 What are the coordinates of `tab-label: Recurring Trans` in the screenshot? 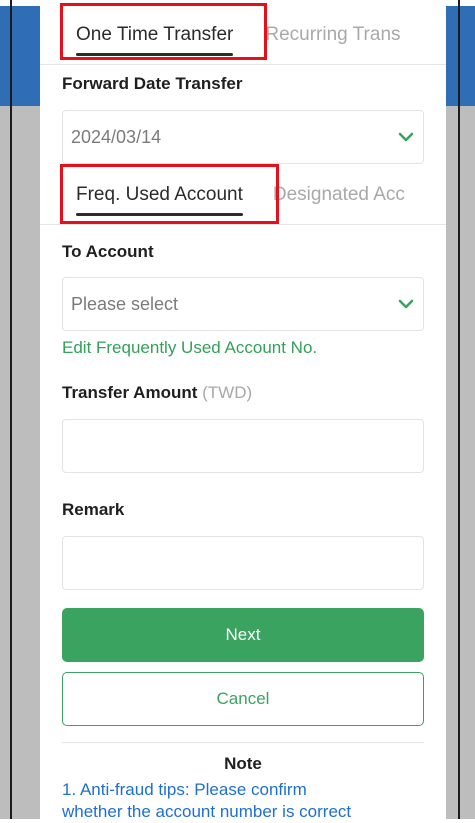 It's located at (333, 34).